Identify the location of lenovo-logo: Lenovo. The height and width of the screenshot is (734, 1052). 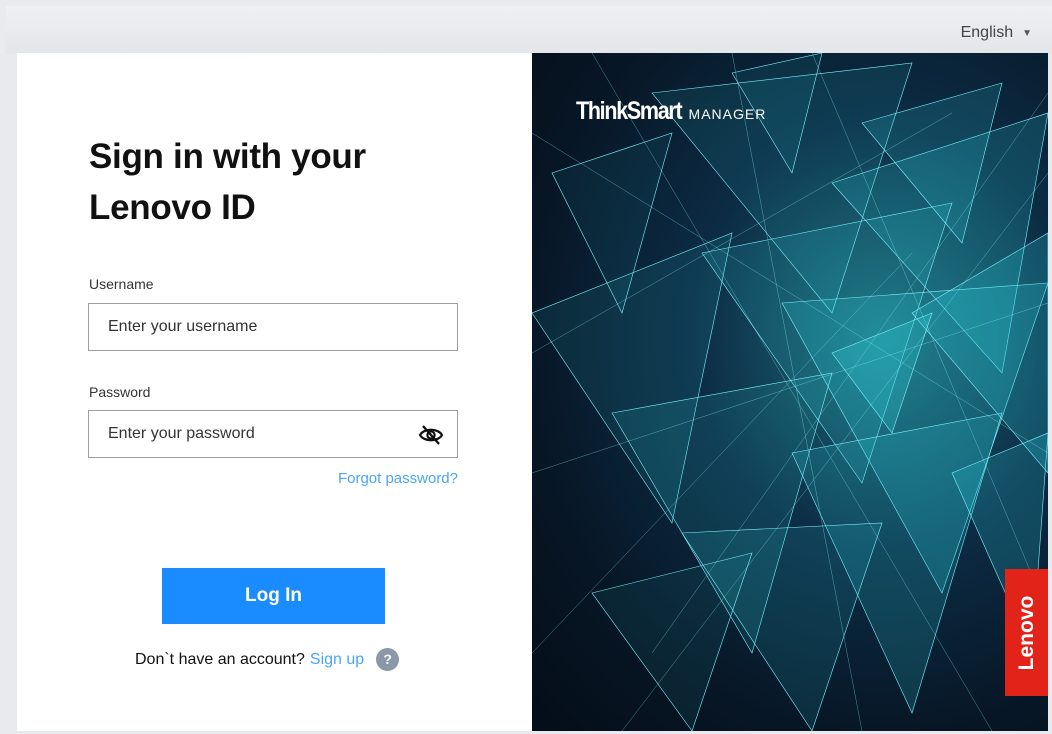
(1026, 632).